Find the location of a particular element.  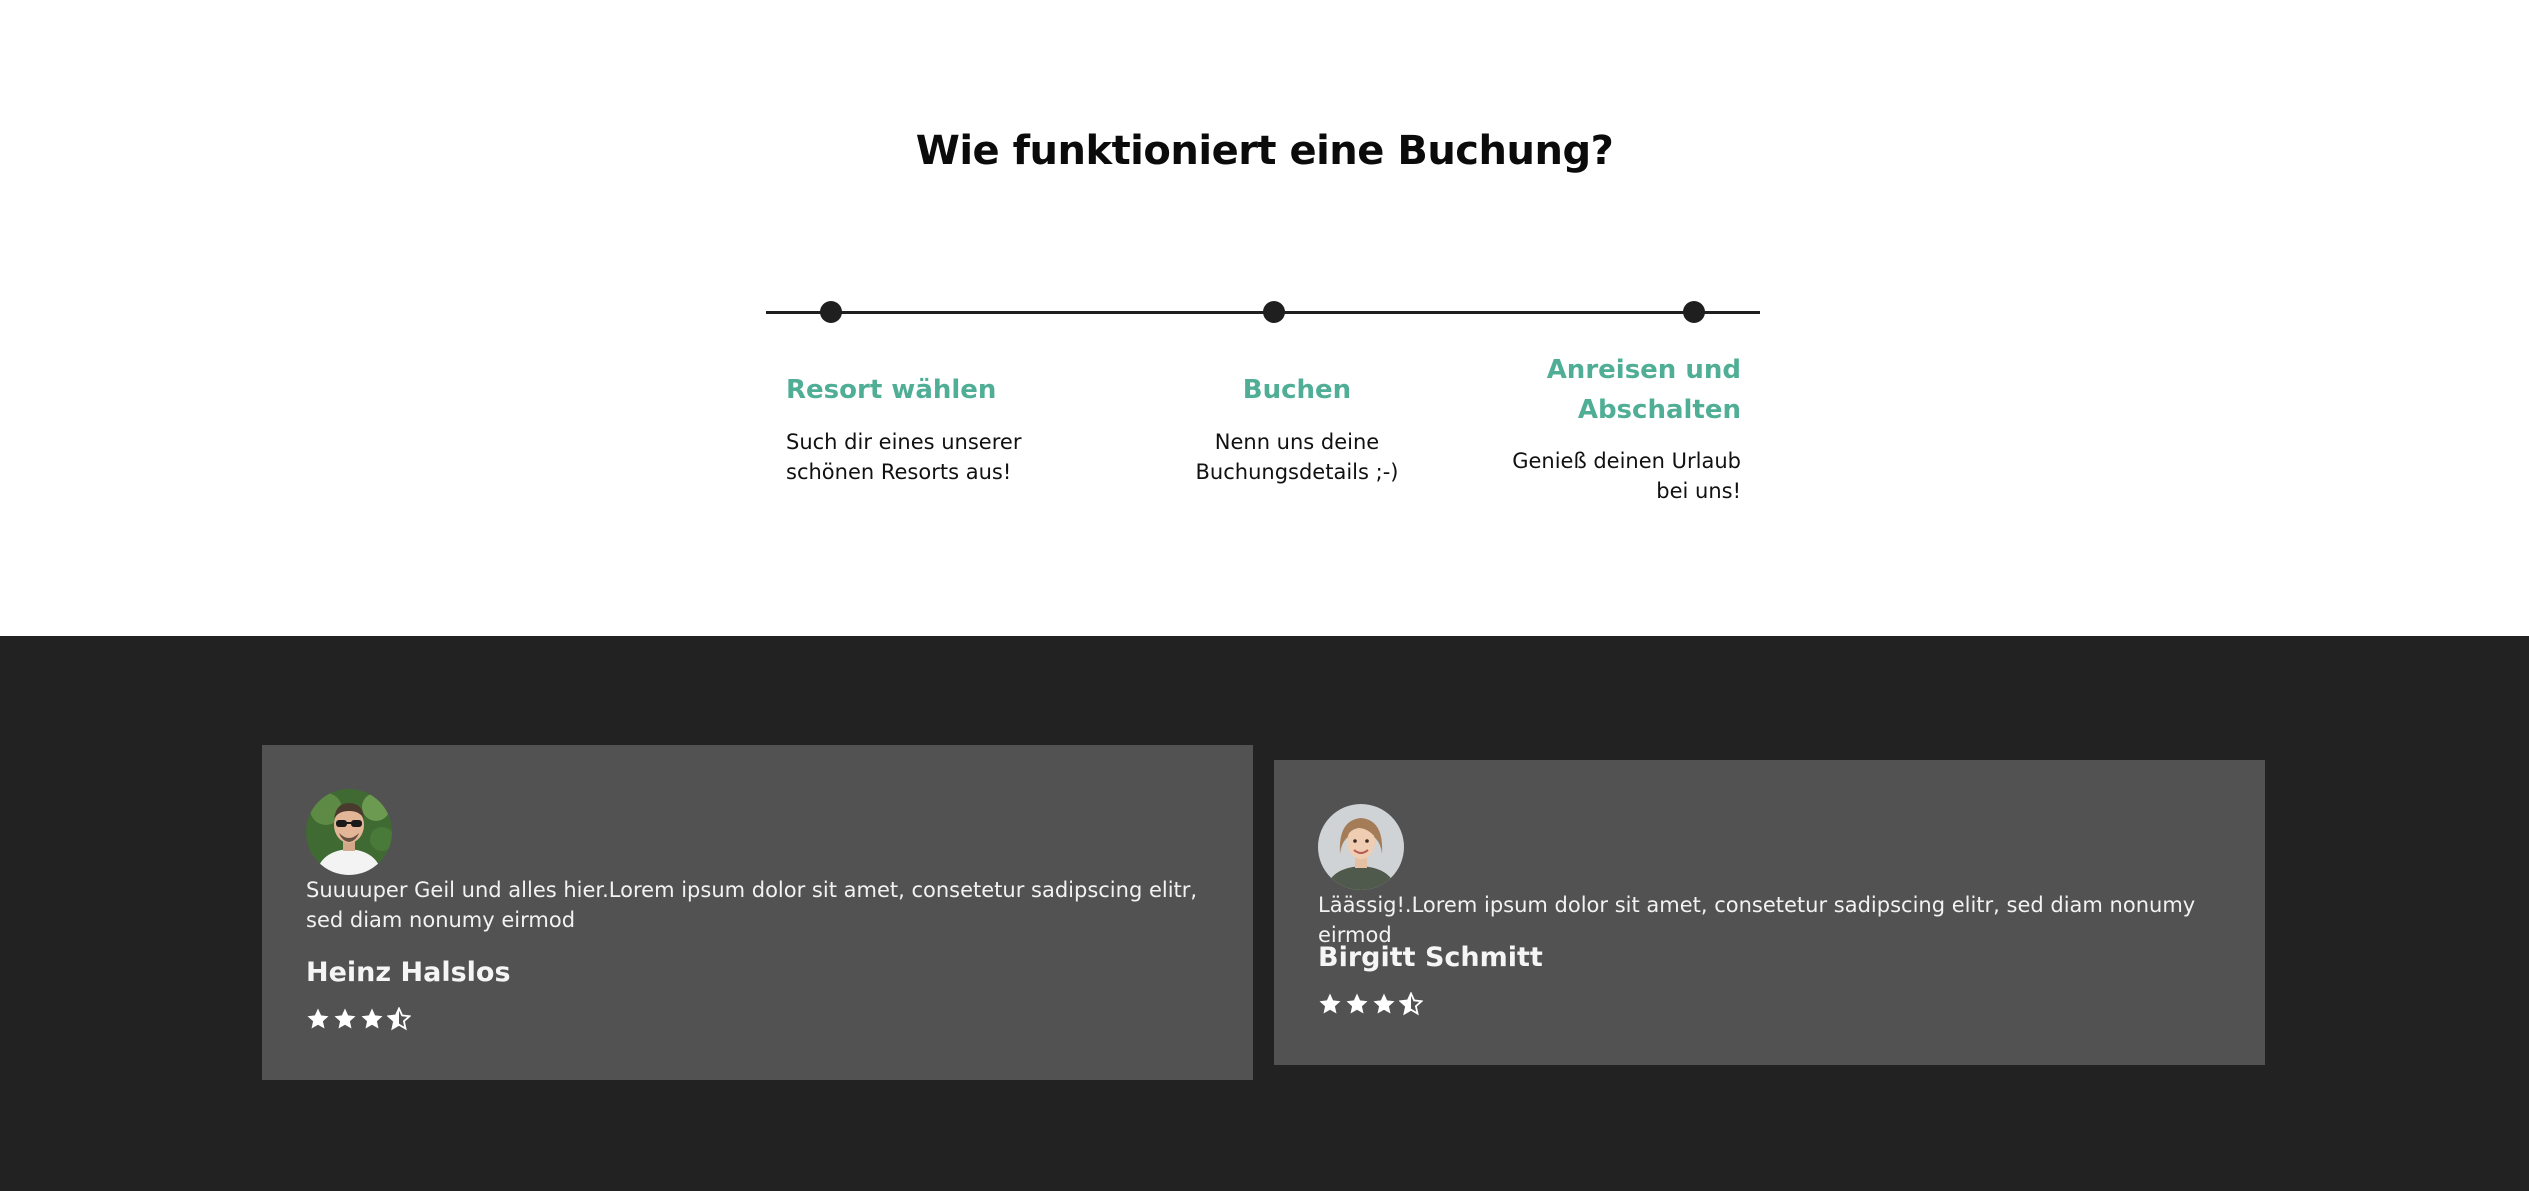

step-title-anreisen-line1: Anreisen und is located at coordinates (1643, 370).